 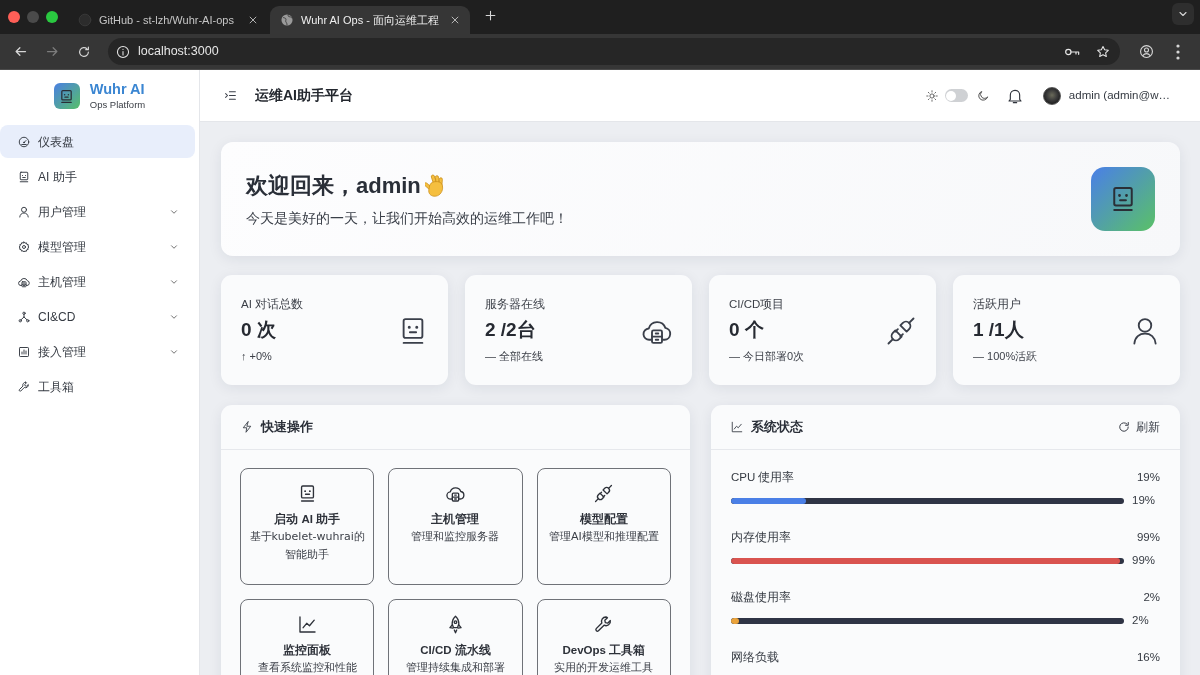 What do you see at coordinates (777, 427) in the screenshot?
I see `panel-title: 系统状态` at bounding box center [777, 427].